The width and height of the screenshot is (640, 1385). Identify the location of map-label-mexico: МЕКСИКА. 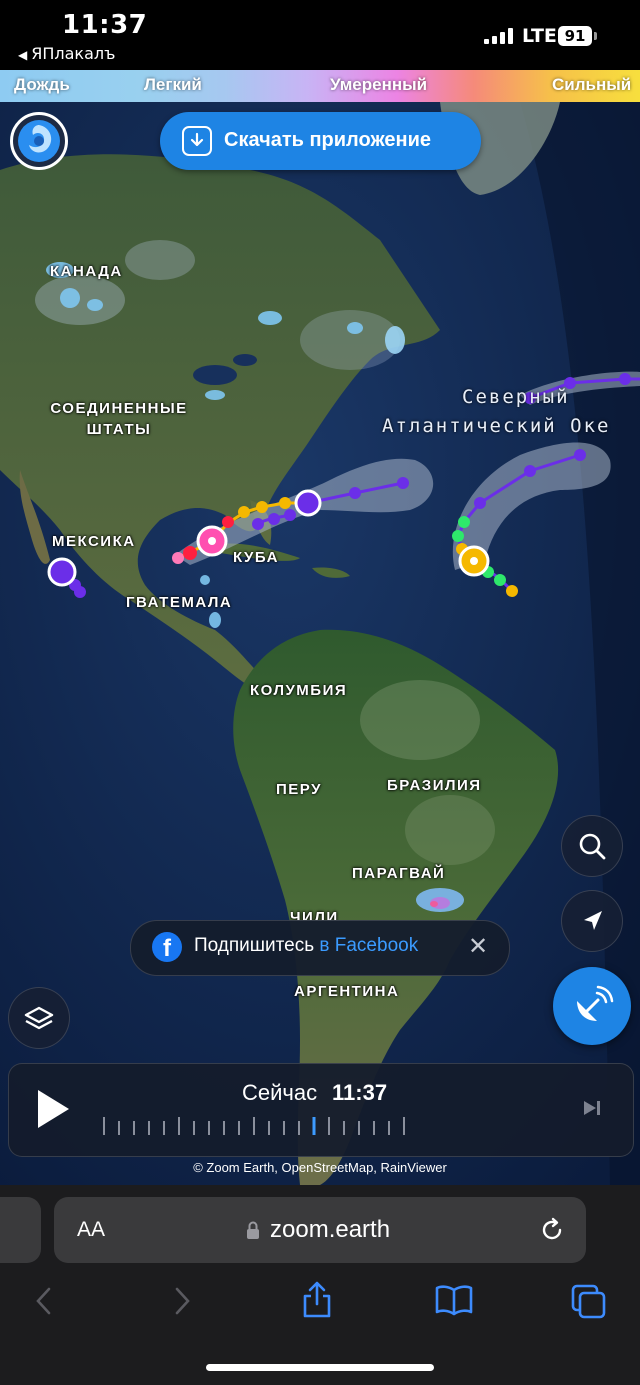
(94, 541).